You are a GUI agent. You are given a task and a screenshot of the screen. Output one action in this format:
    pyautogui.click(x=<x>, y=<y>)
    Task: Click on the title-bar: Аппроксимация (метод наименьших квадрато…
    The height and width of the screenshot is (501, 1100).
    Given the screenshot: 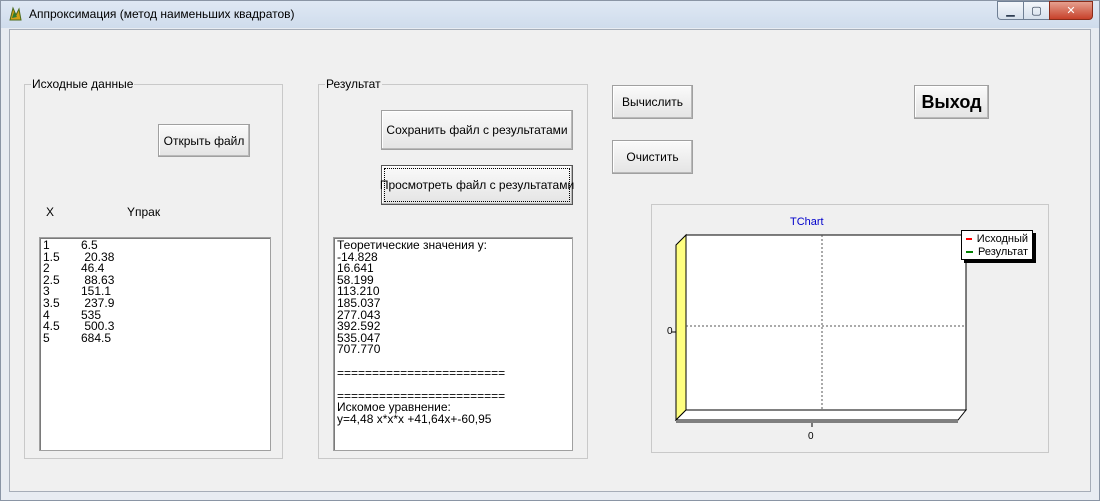 What is the action you would take?
    pyautogui.click(x=550, y=14)
    